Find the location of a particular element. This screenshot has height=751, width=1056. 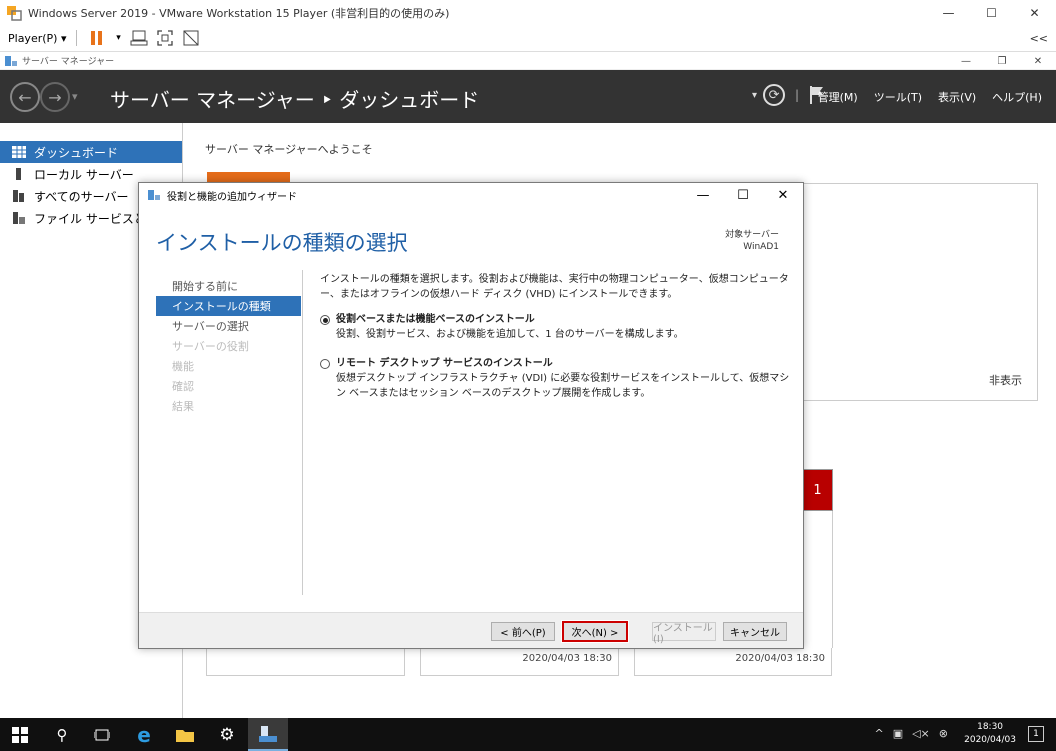

fullscreen-button is located at coordinates (165, 38).